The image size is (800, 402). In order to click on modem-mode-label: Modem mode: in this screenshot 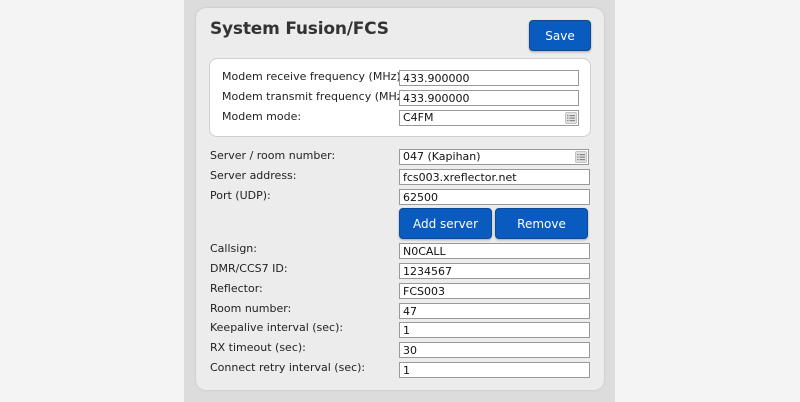, I will do `click(262, 116)`.